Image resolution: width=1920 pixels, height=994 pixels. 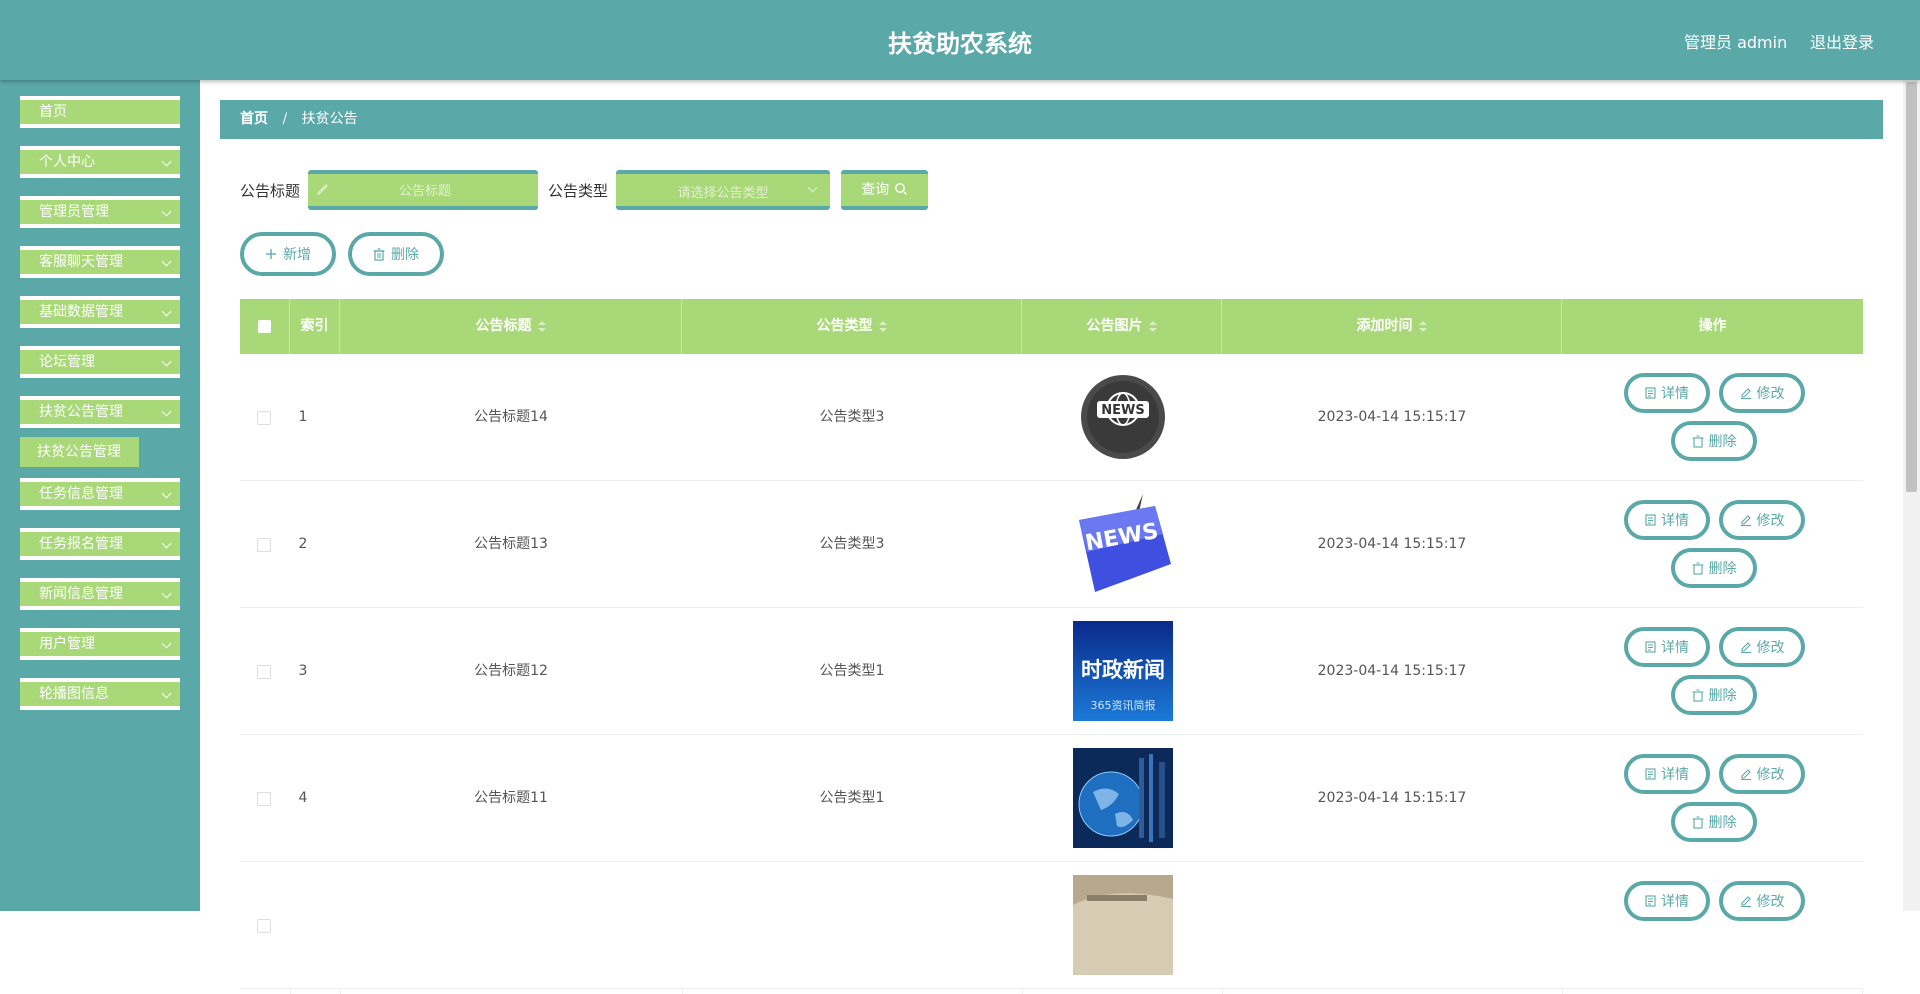 I want to click on sidebar-item-announcement: 扶贫公告管理, so click(x=100, y=412).